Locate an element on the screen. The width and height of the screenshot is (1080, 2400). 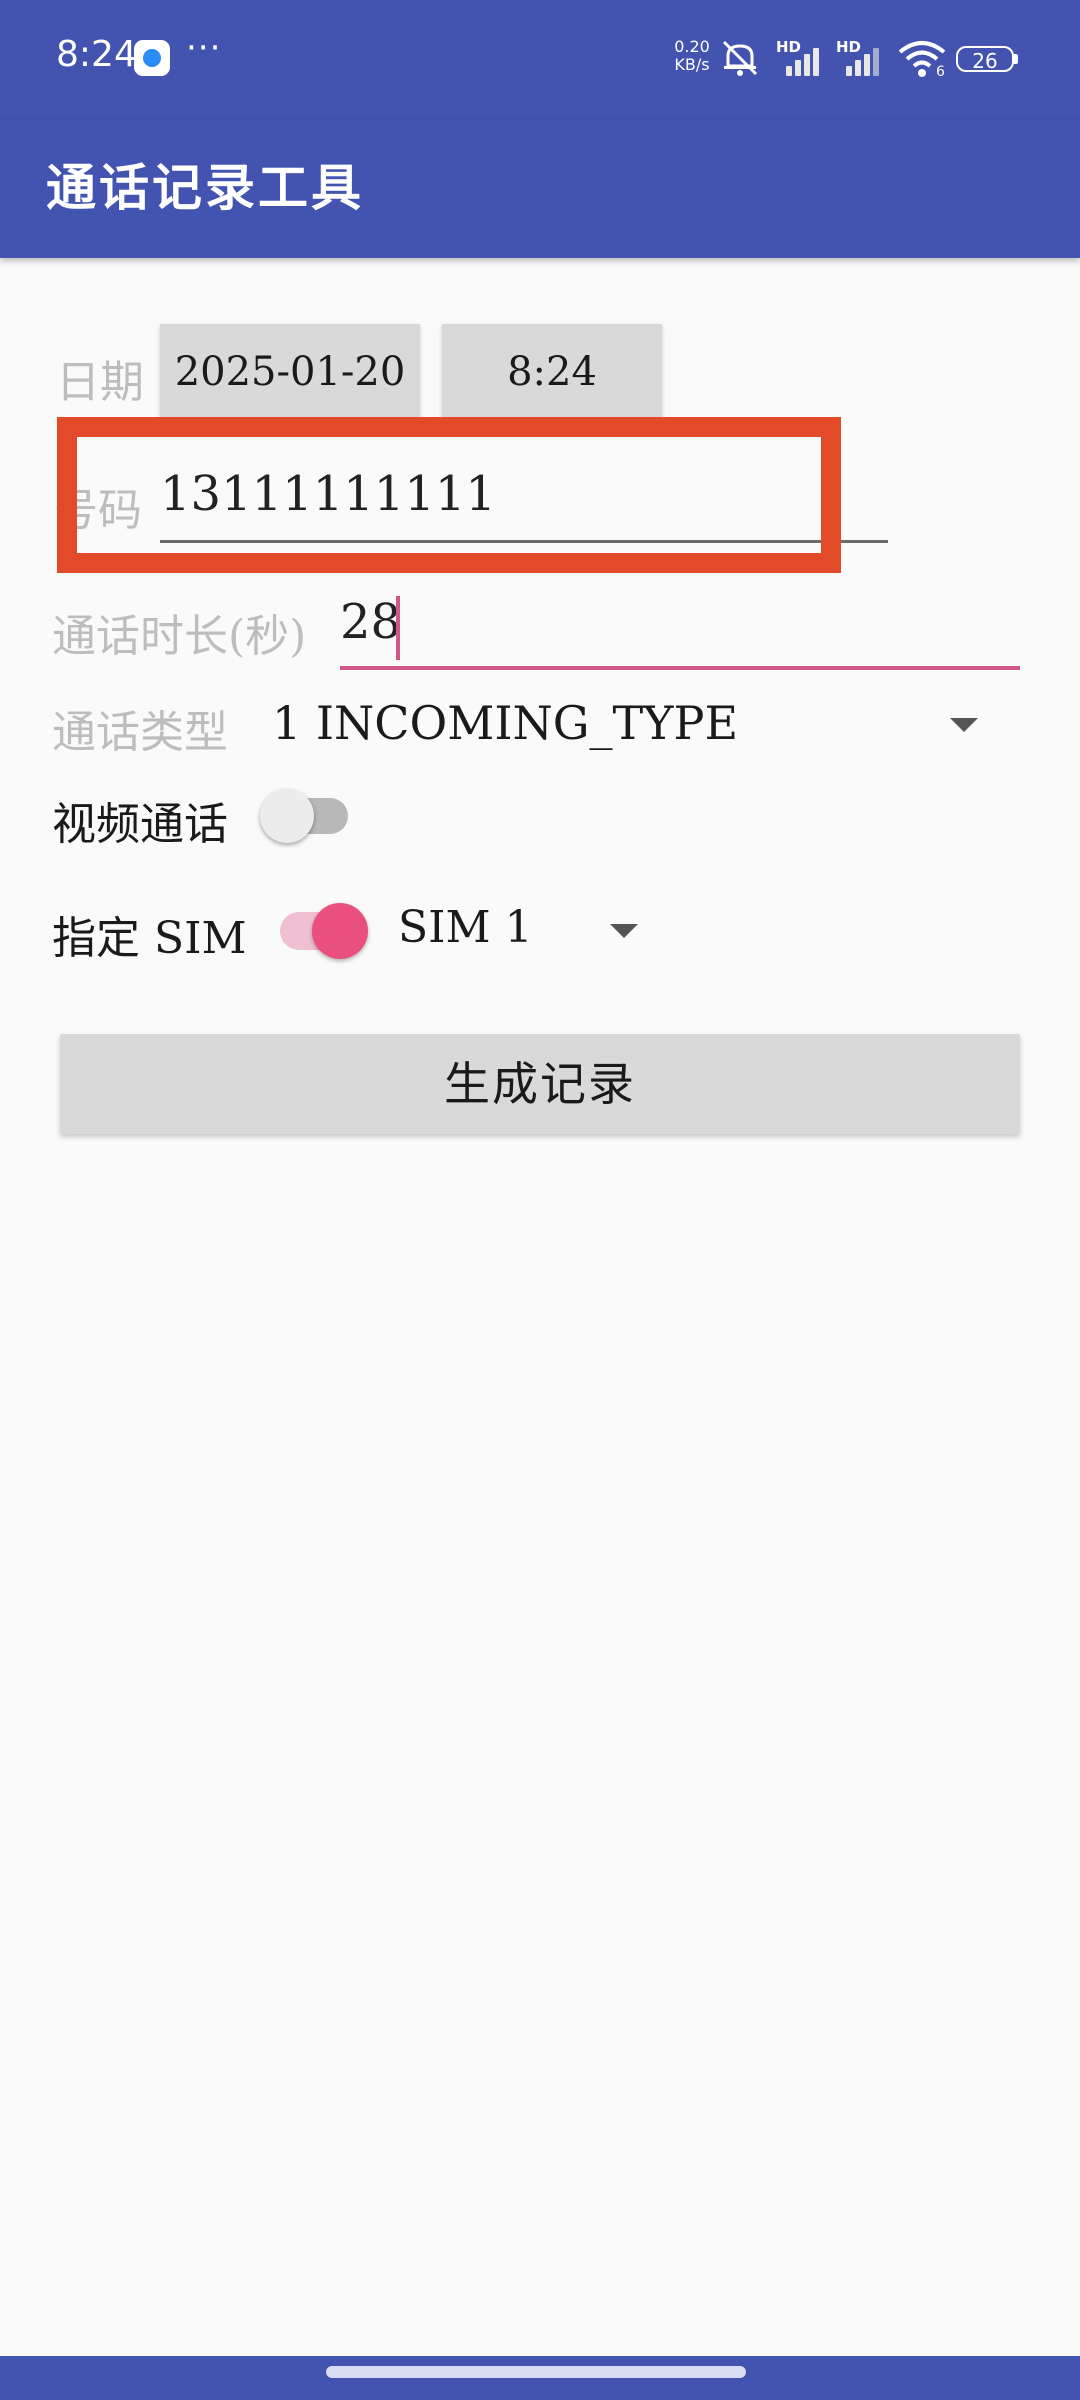
video-call-label: 视频通话 is located at coordinates (140, 824).